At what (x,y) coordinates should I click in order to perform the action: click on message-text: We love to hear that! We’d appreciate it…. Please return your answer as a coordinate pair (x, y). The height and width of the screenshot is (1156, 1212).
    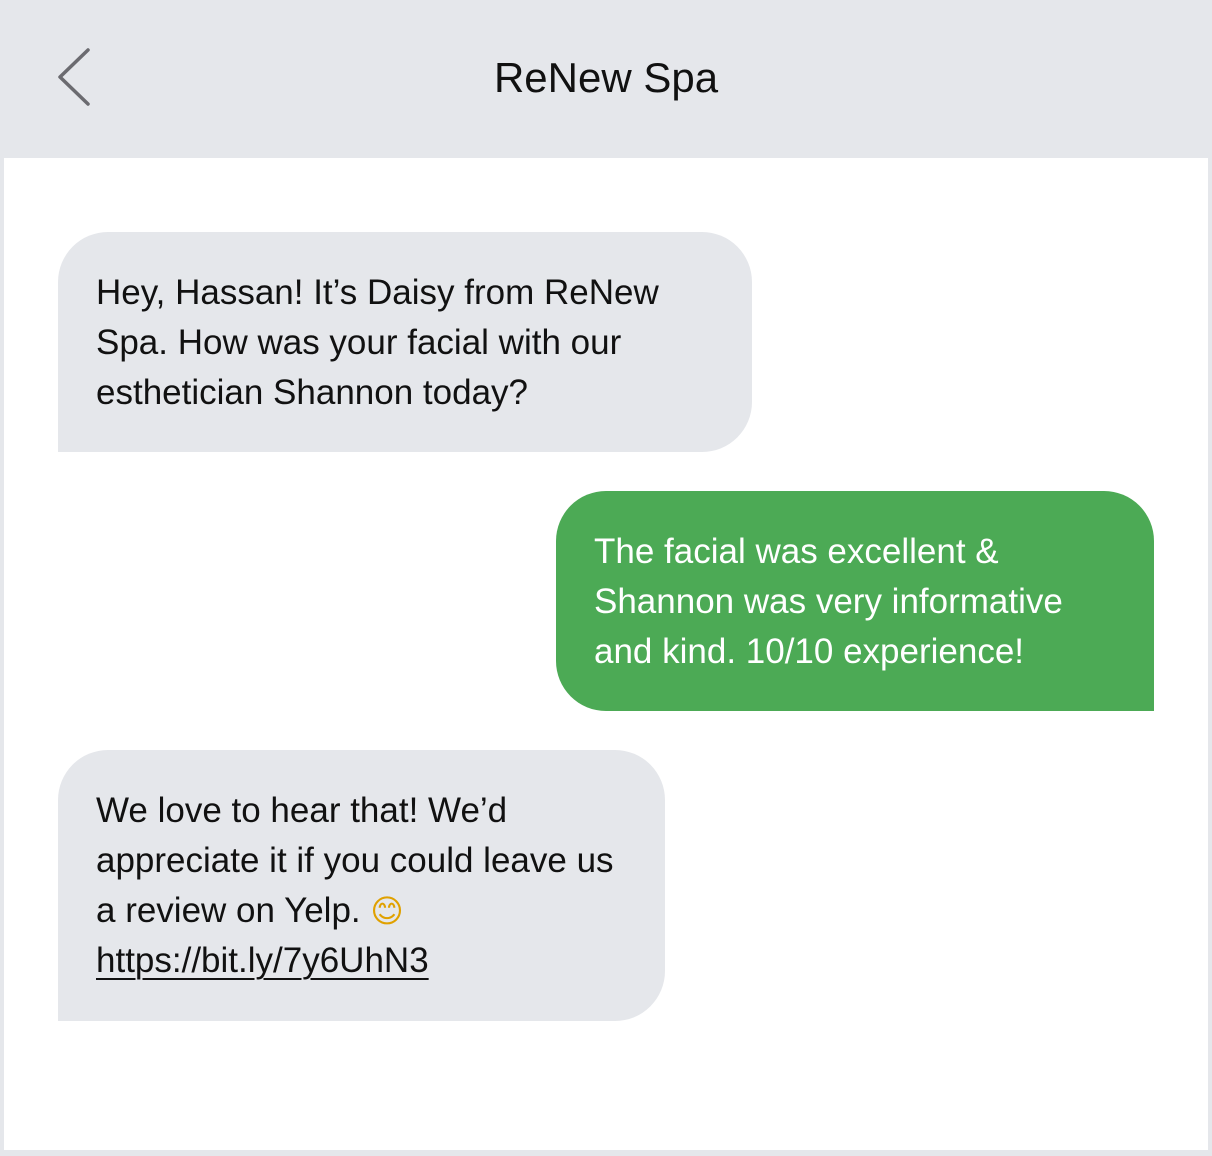
    Looking at the image, I should click on (355, 860).